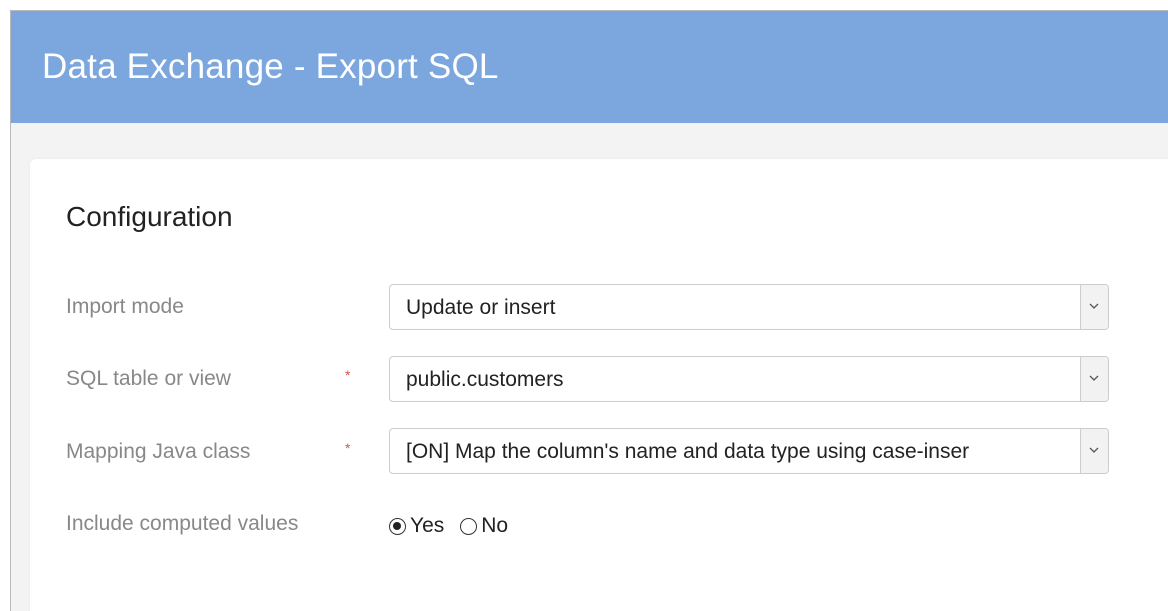 This screenshot has height=611, width=1168. What do you see at coordinates (749, 379) in the screenshot?
I see `sql-table-select: public.customers` at bounding box center [749, 379].